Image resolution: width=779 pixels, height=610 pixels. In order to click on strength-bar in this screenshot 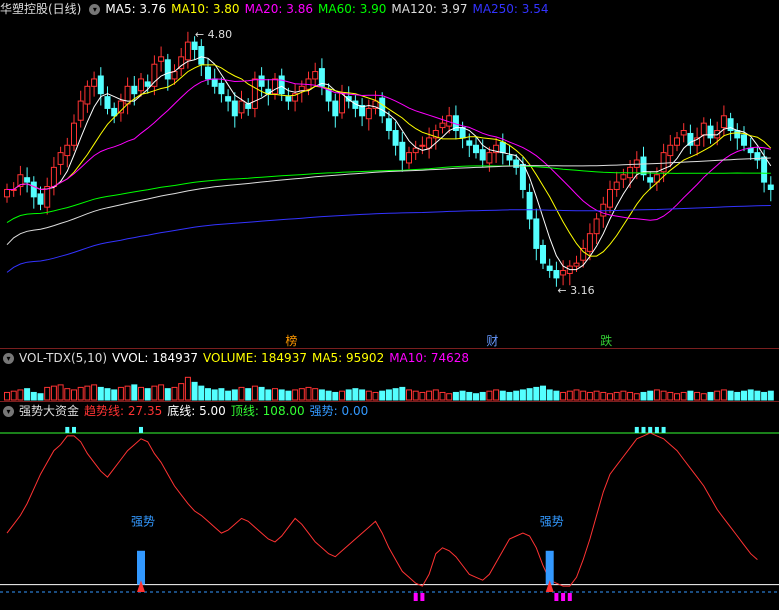, I will do `click(141, 567)`.